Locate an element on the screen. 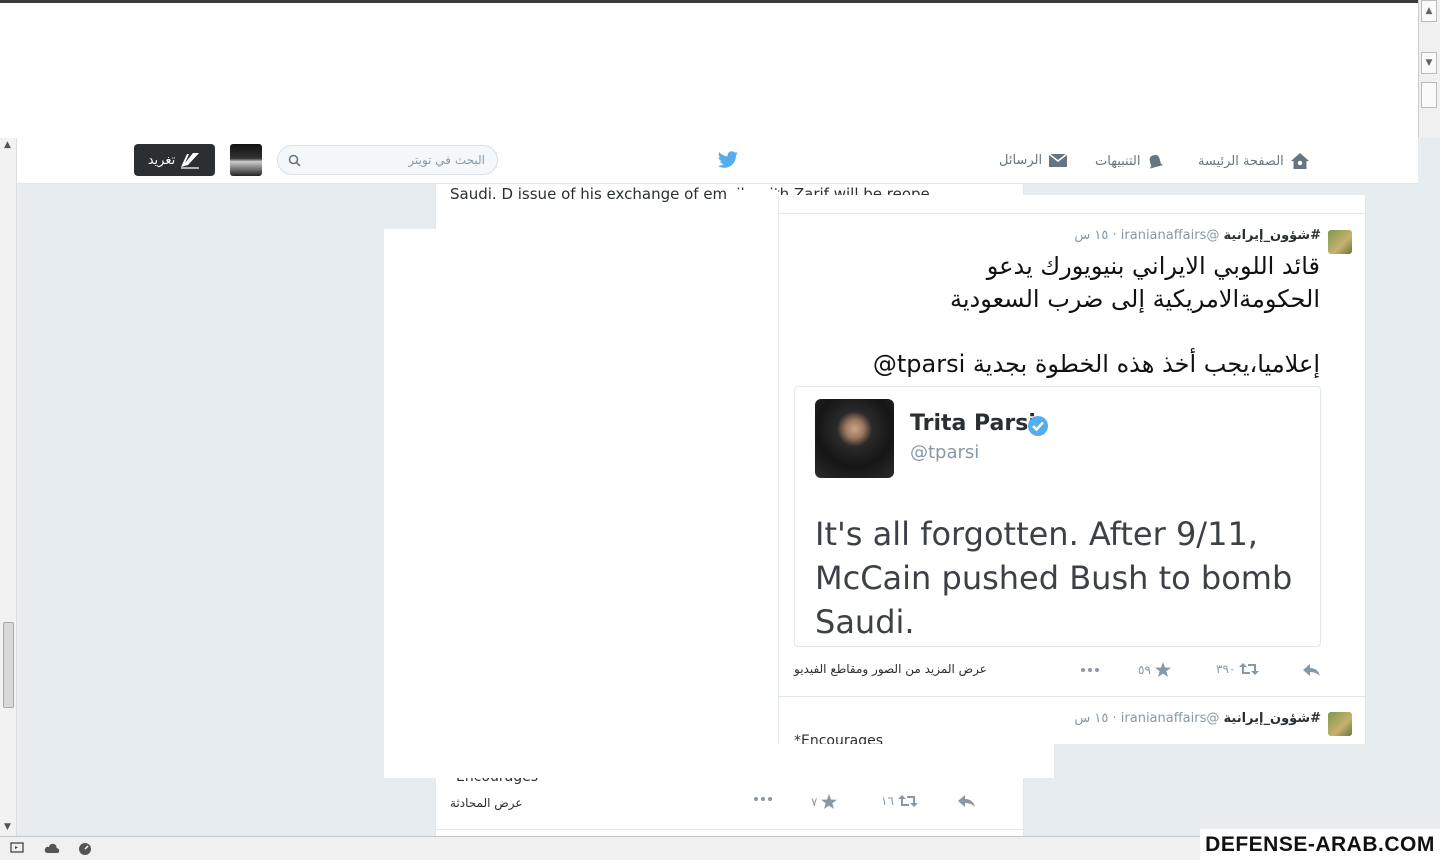 The width and height of the screenshot is (1440, 860). like-button: ٥٩ is located at coordinates (1154, 669).